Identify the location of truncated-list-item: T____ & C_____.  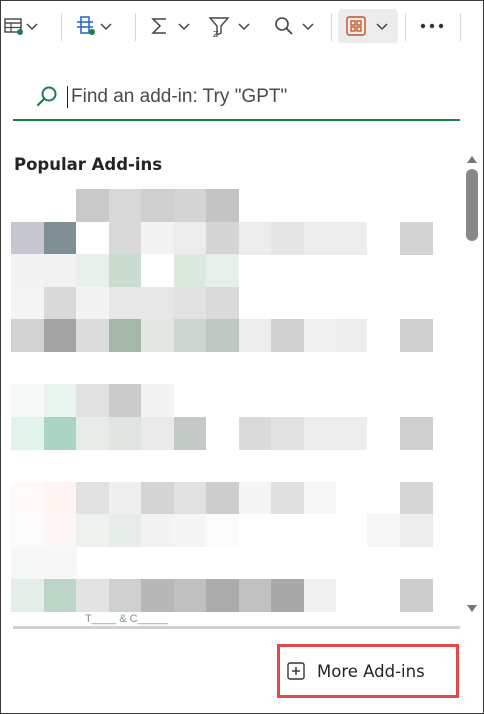
(127, 619).